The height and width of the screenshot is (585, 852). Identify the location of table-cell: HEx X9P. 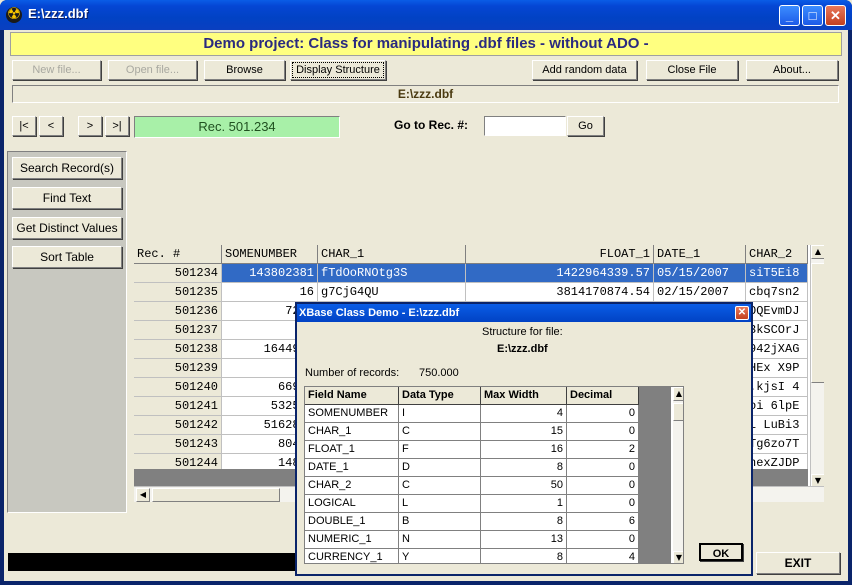
(777, 368).